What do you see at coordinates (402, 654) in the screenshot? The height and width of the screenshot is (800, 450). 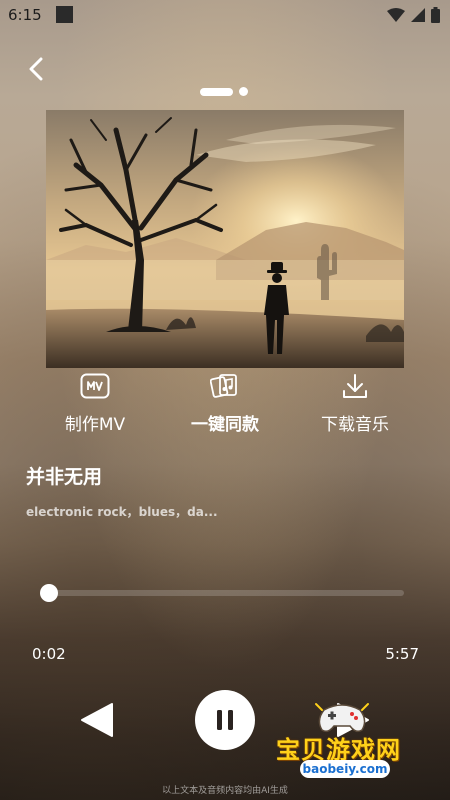 I see `total-time: 5:57` at bounding box center [402, 654].